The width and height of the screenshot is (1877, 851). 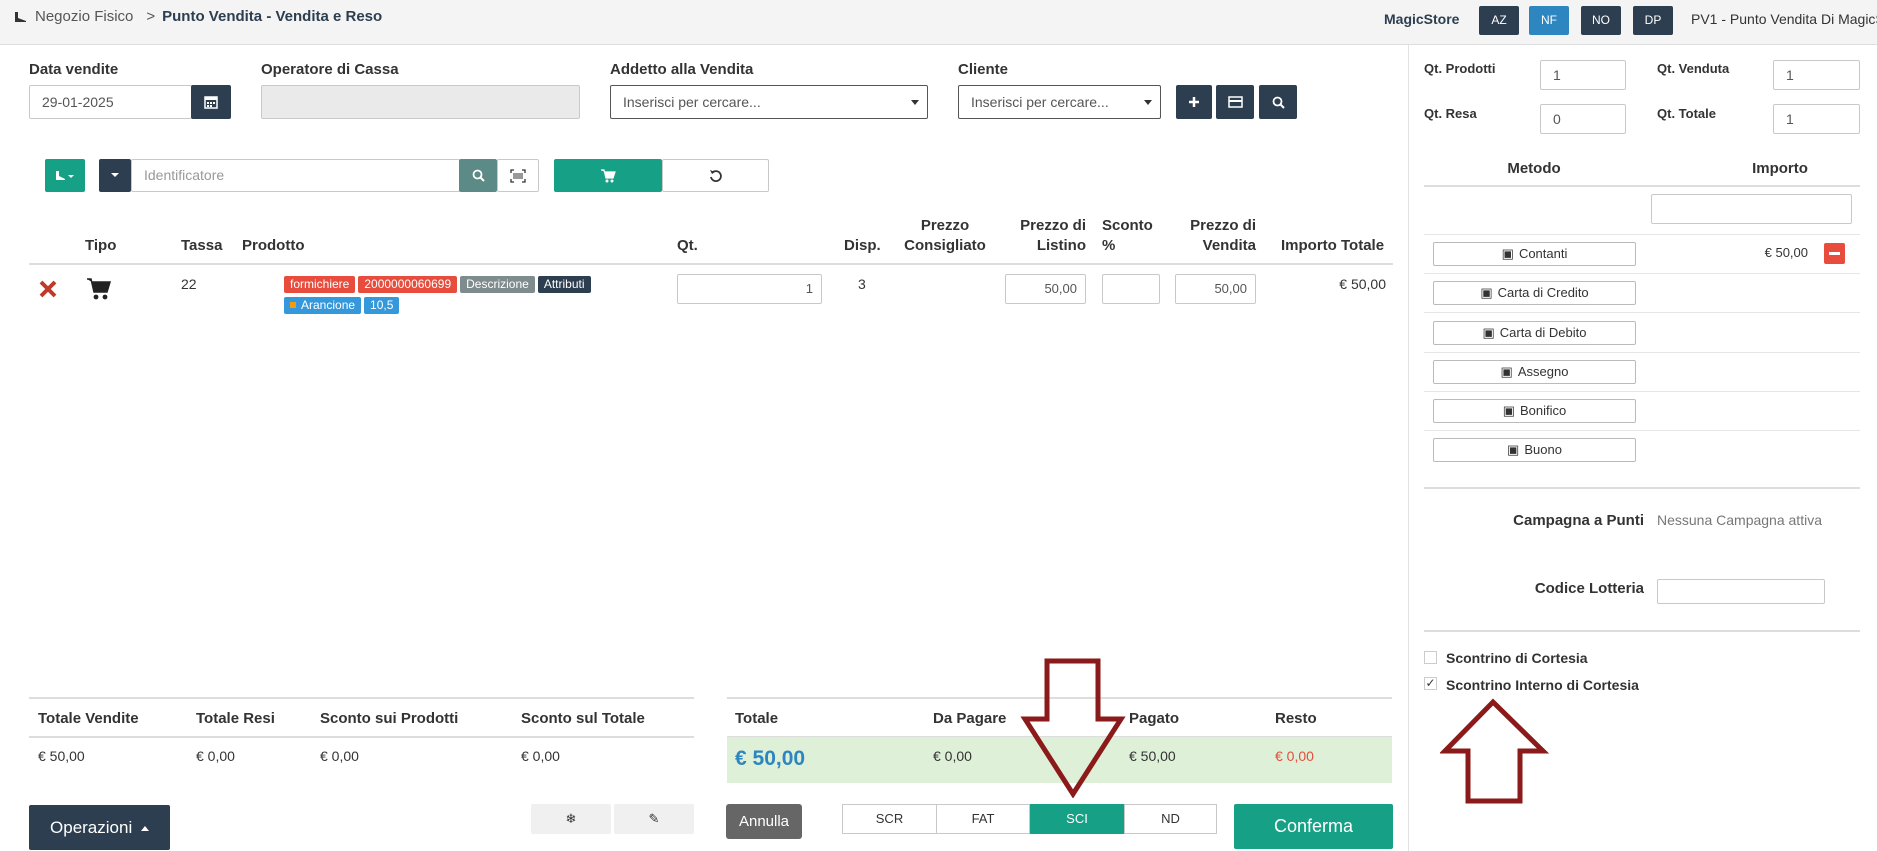 I want to click on da-pagare-value: € 0,00, so click(x=952, y=756).